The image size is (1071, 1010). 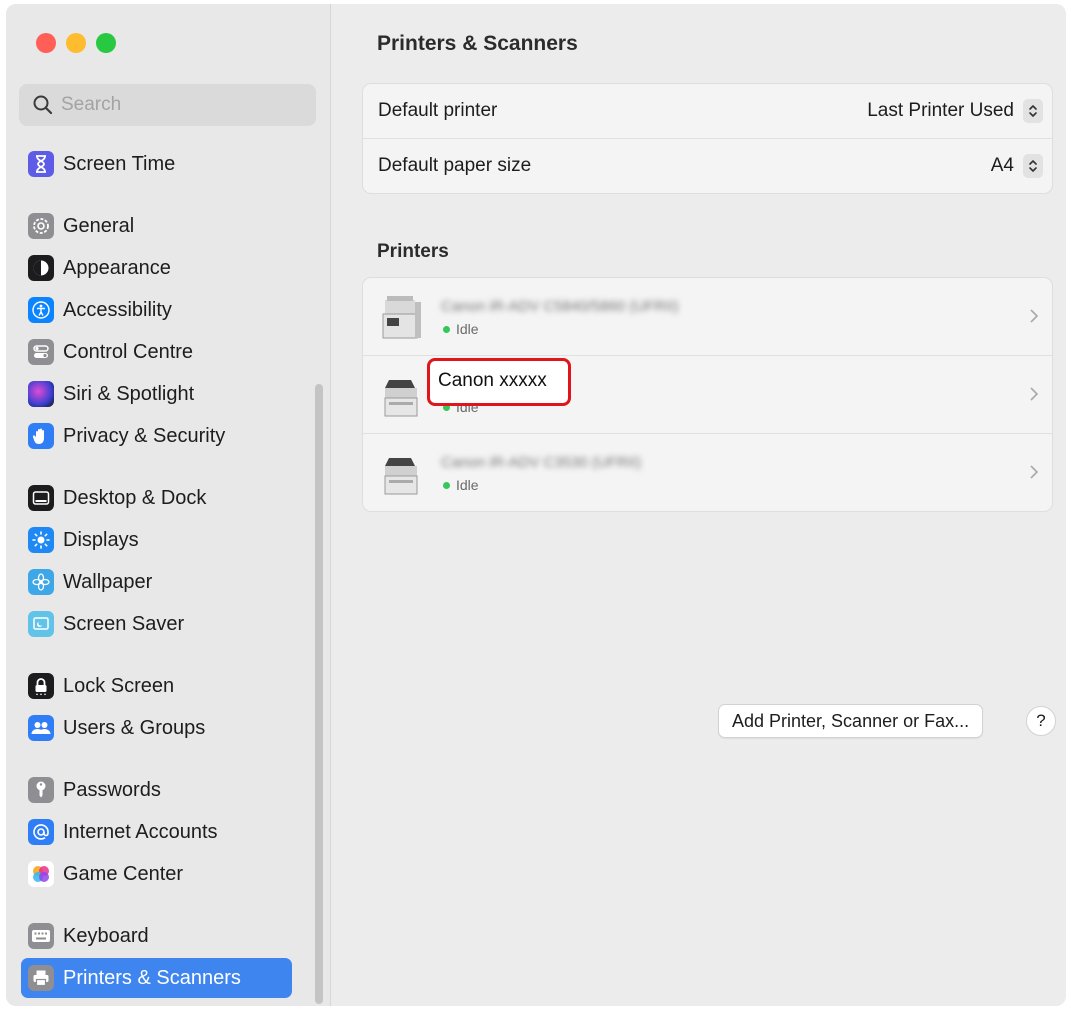 I want to click on minimize-button, so click(x=76, y=43).